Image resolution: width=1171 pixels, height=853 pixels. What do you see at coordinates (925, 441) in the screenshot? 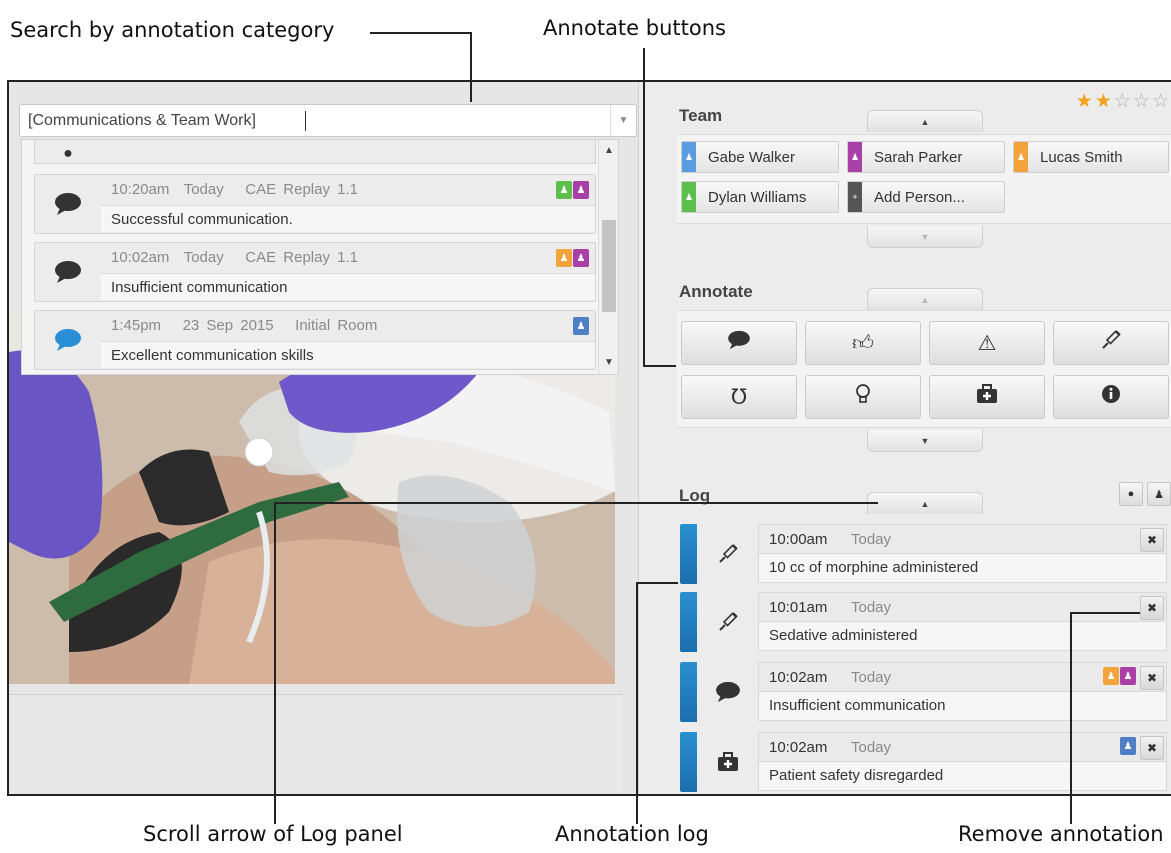
I see `annotate-scroll-down-arrow-icon: ▼` at bounding box center [925, 441].